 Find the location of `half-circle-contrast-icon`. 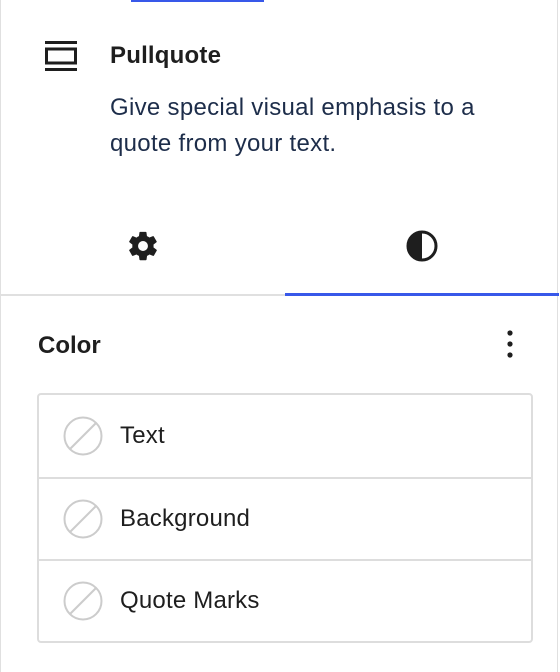

half-circle-contrast-icon is located at coordinates (422, 248).